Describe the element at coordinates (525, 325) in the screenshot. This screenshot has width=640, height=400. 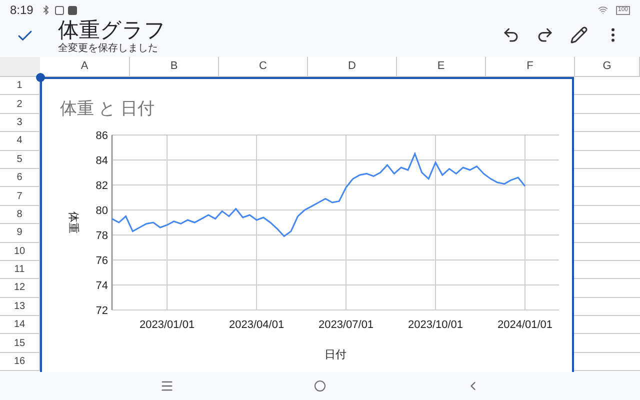
I see `x-tick-label: 2024/01/01` at that location.